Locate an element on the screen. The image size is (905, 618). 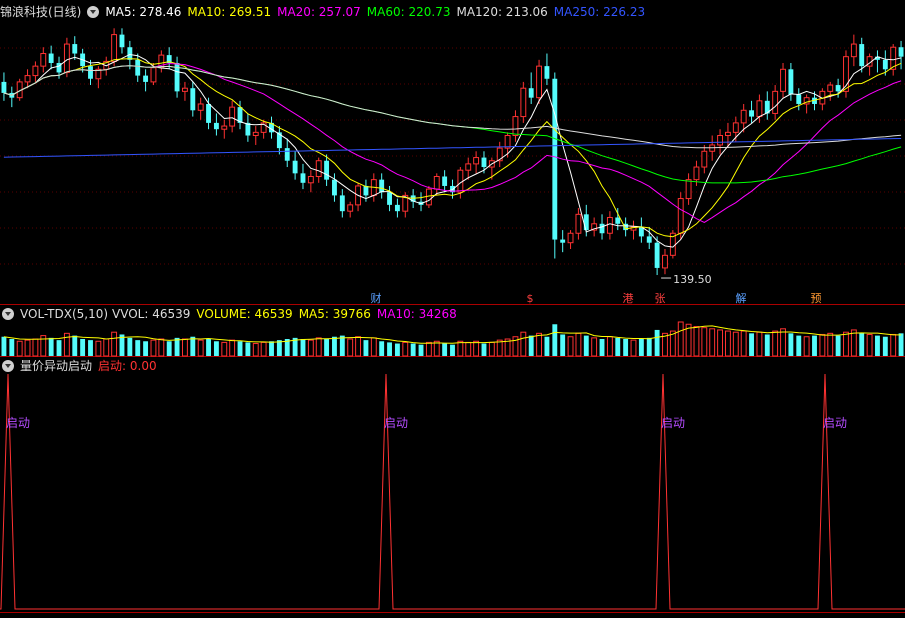
event-marker: 预 is located at coordinates (816, 298).